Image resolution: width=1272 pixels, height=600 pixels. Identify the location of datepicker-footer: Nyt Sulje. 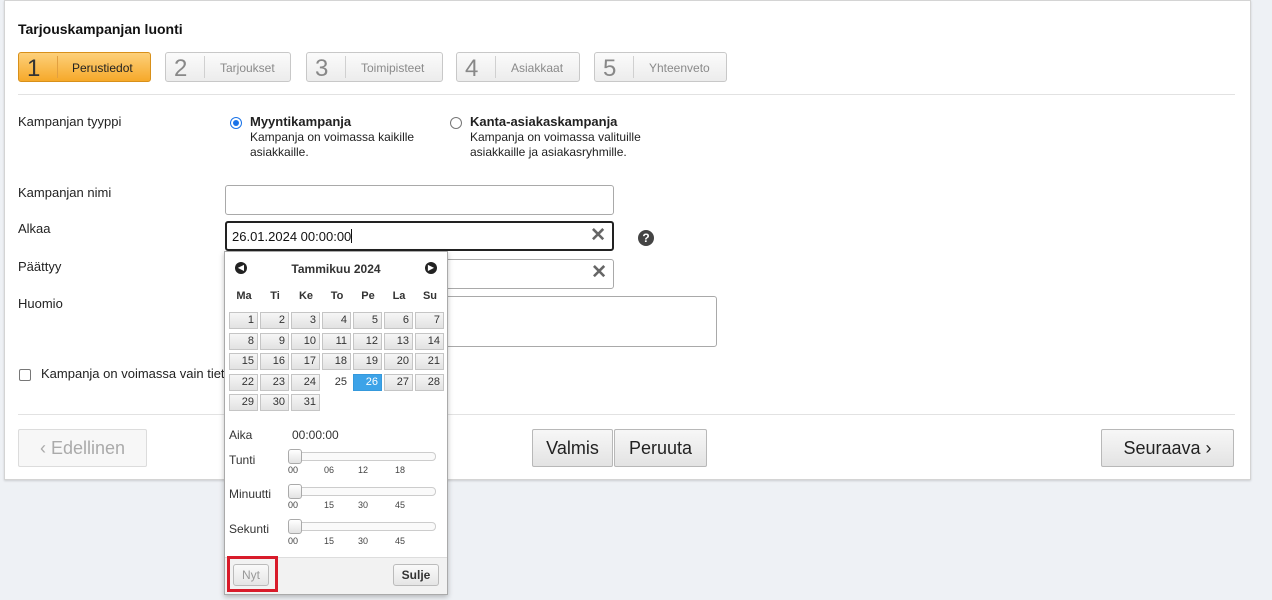
(336, 575).